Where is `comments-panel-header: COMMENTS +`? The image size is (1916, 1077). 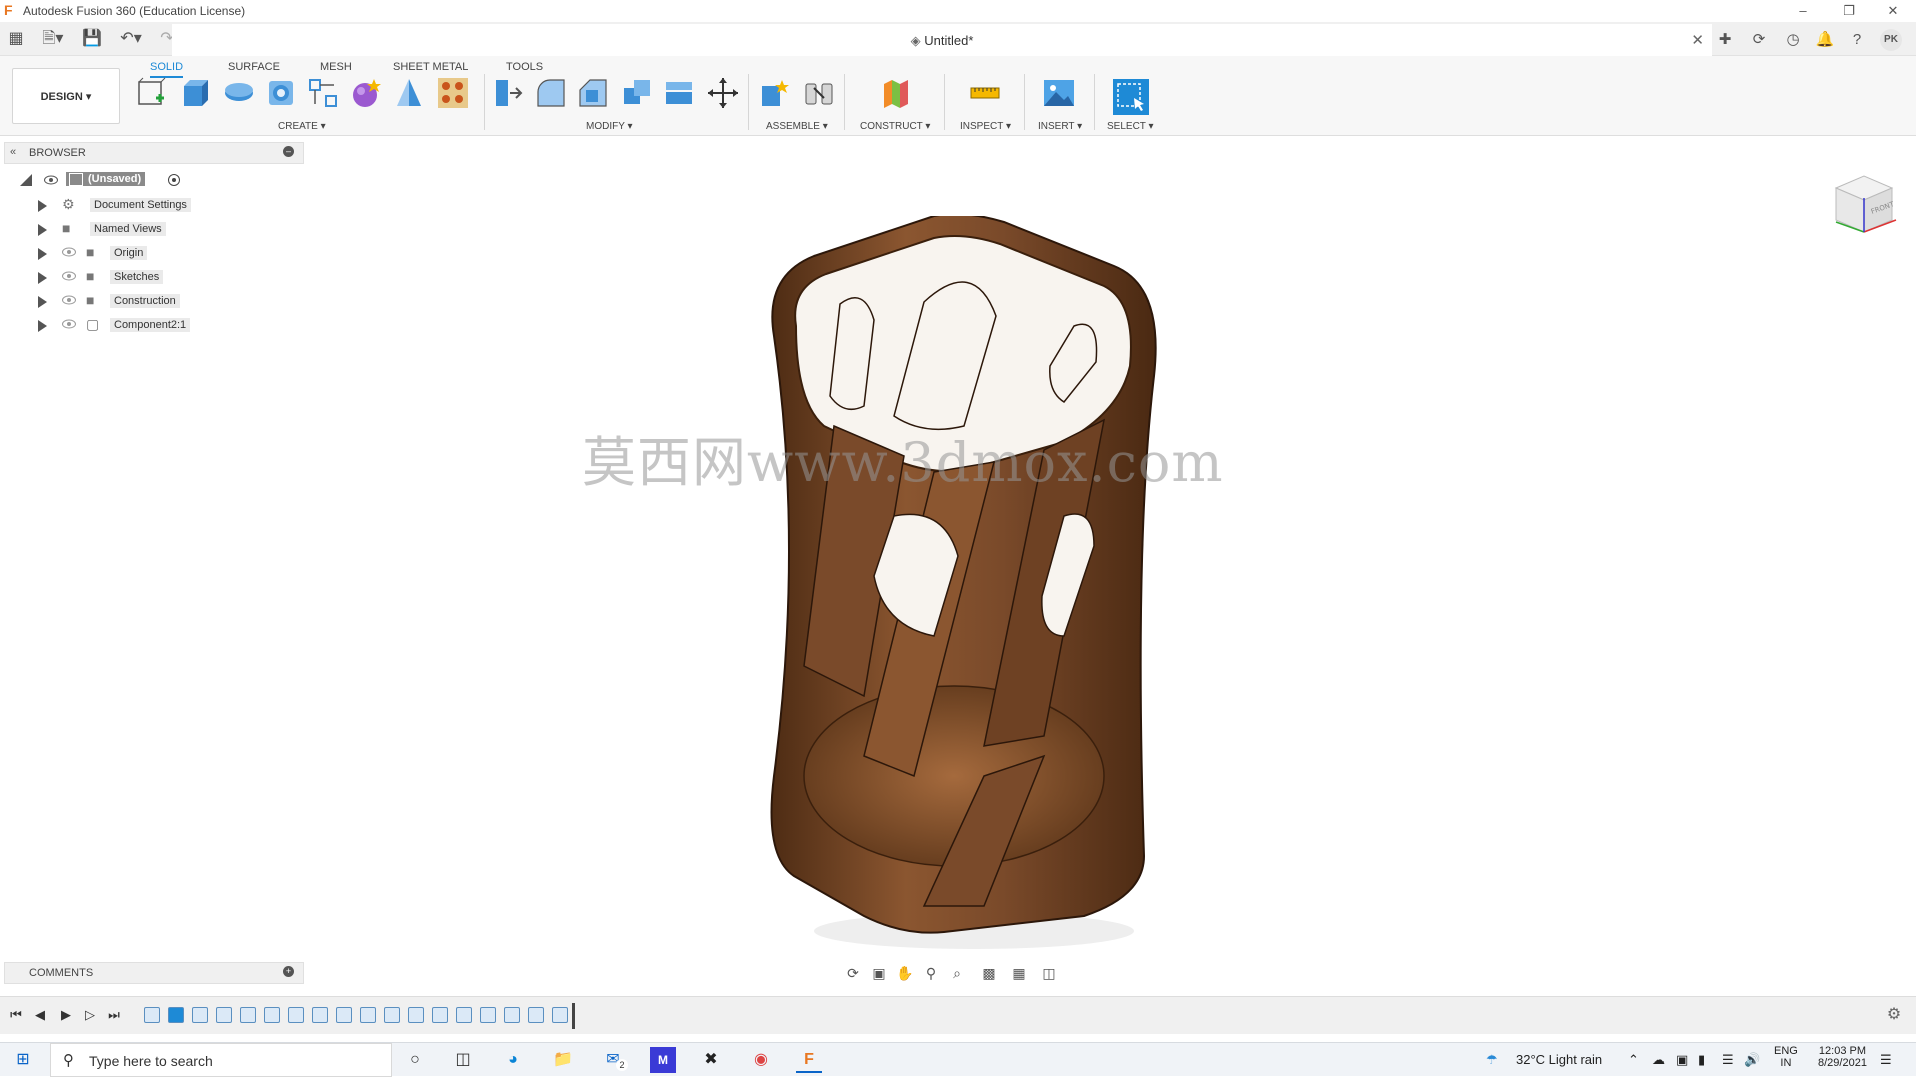
comments-panel-header: COMMENTS + is located at coordinates (154, 973).